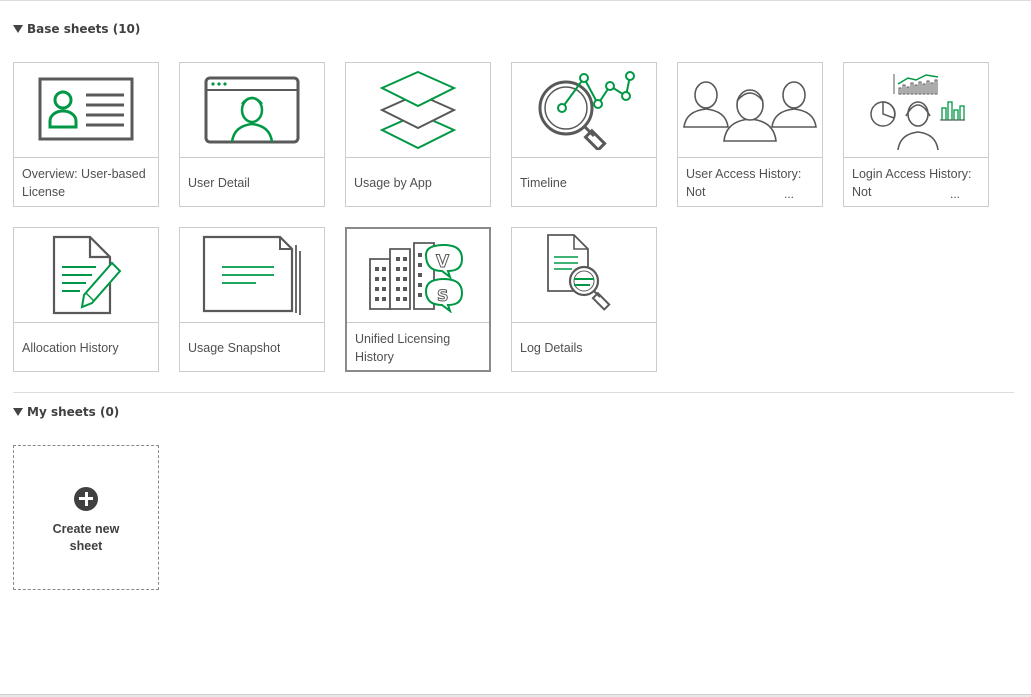 The image size is (1031, 697). I want to click on sheet-card-label: Login Access History: Not, so click(912, 183).